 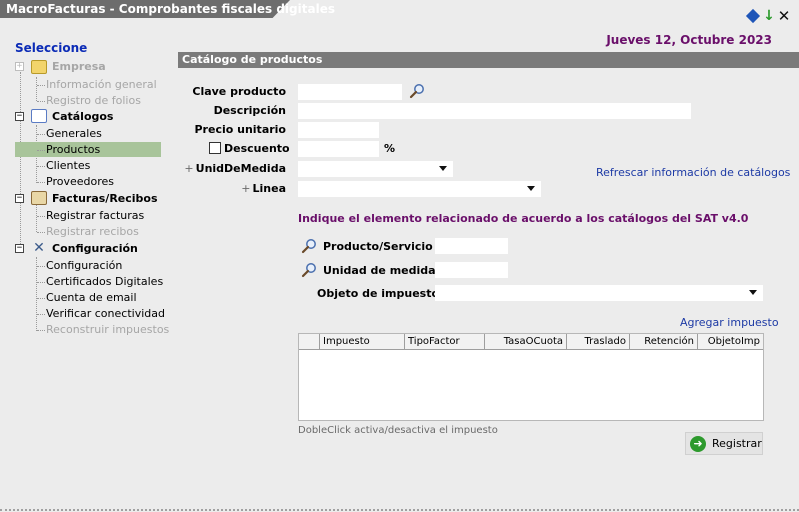 What do you see at coordinates (91, 298) in the screenshot?
I see `sidebar-item-cuenta-de-email: Cuenta de email` at bounding box center [91, 298].